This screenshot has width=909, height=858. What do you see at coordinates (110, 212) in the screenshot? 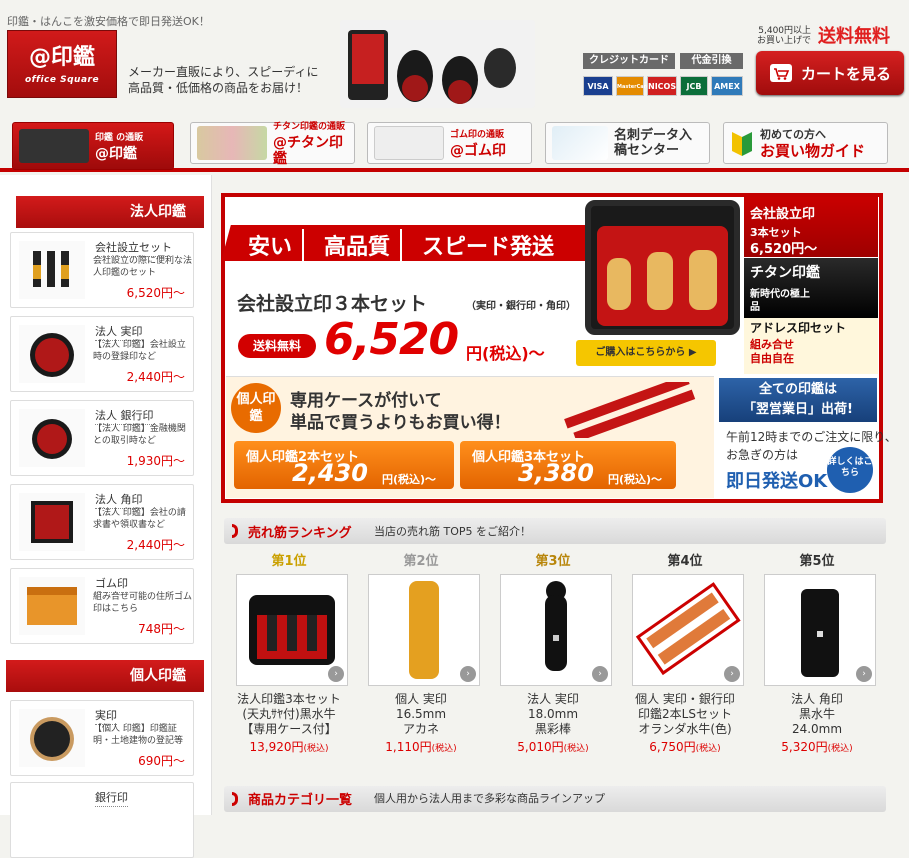
I see `sidebar-heading-corporate: 法人印鑑` at bounding box center [110, 212].